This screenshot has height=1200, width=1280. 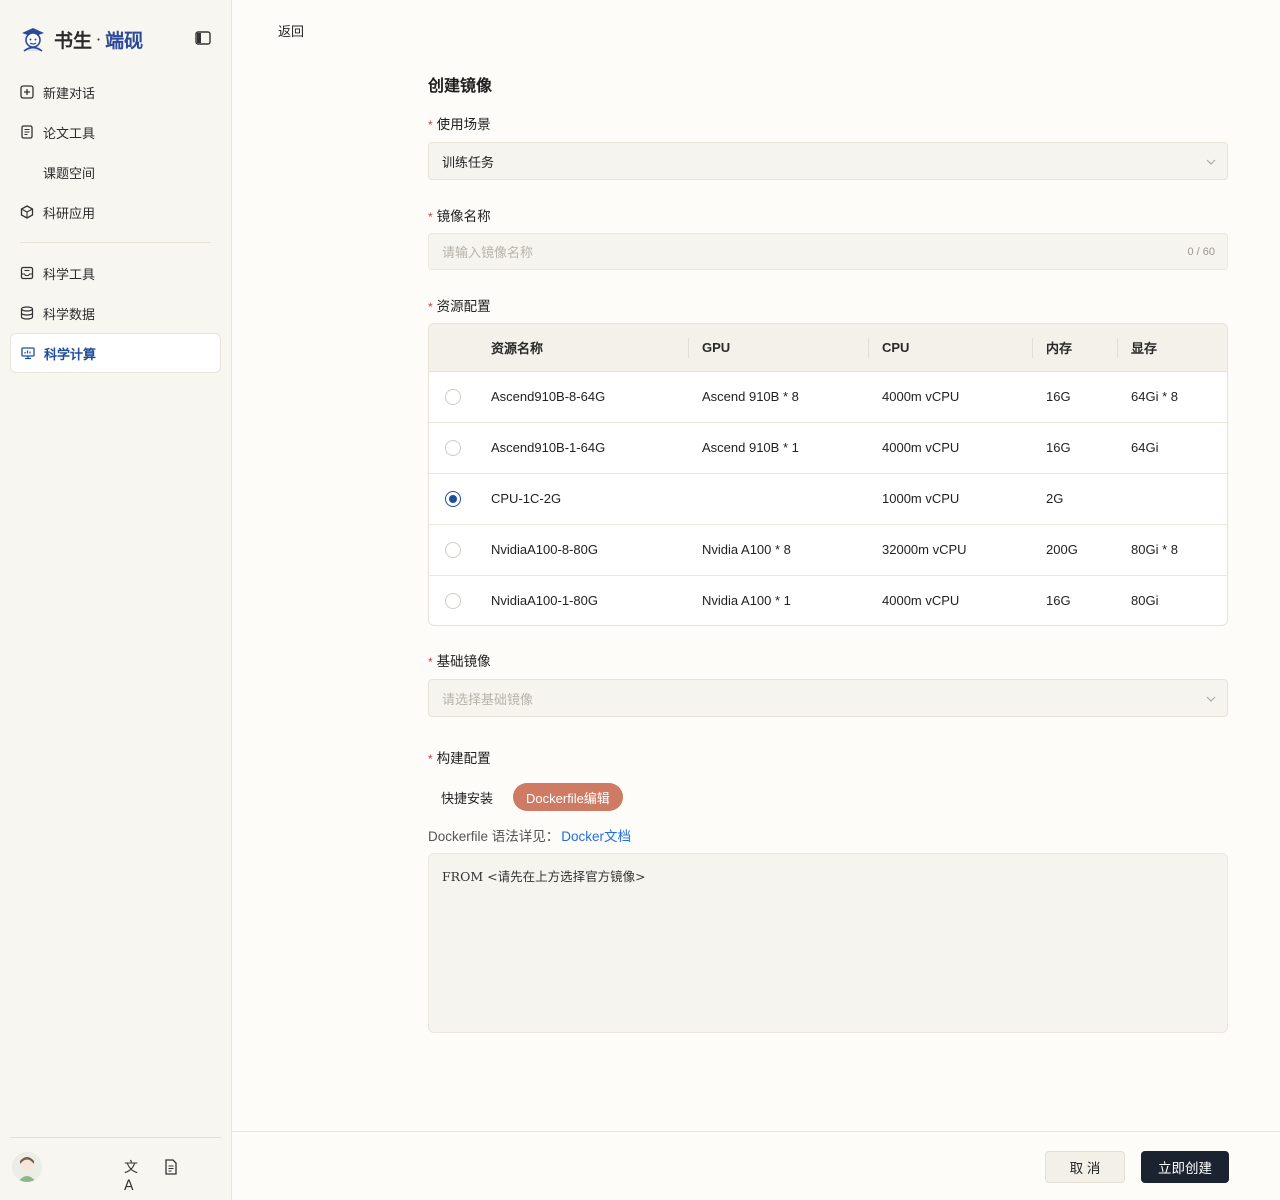 What do you see at coordinates (115, 212) in the screenshot?
I see `sidebar-item-research-apps: 科研应用` at bounding box center [115, 212].